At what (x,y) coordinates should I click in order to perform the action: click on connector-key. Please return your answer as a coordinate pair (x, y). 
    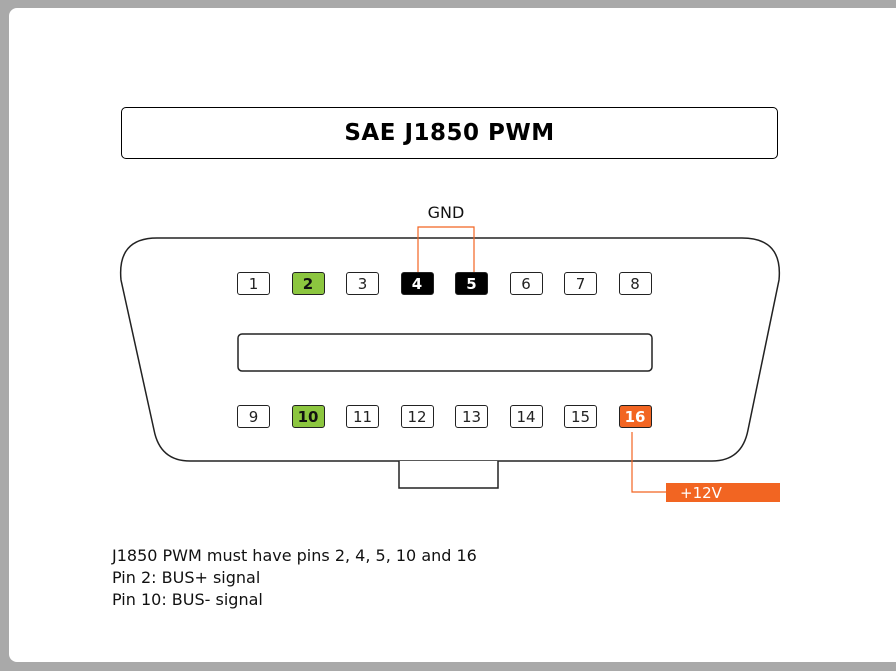
    Looking at the image, I should click on (448, 475).